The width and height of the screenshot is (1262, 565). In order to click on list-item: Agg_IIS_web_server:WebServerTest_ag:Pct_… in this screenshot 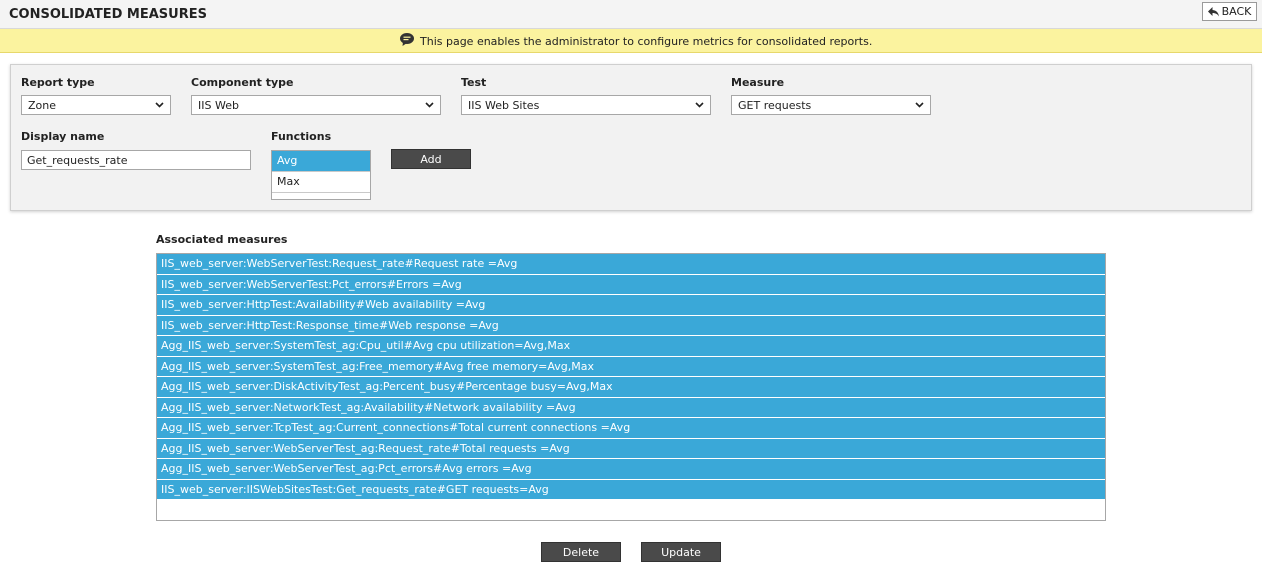, I will do `click(631, 469)`.